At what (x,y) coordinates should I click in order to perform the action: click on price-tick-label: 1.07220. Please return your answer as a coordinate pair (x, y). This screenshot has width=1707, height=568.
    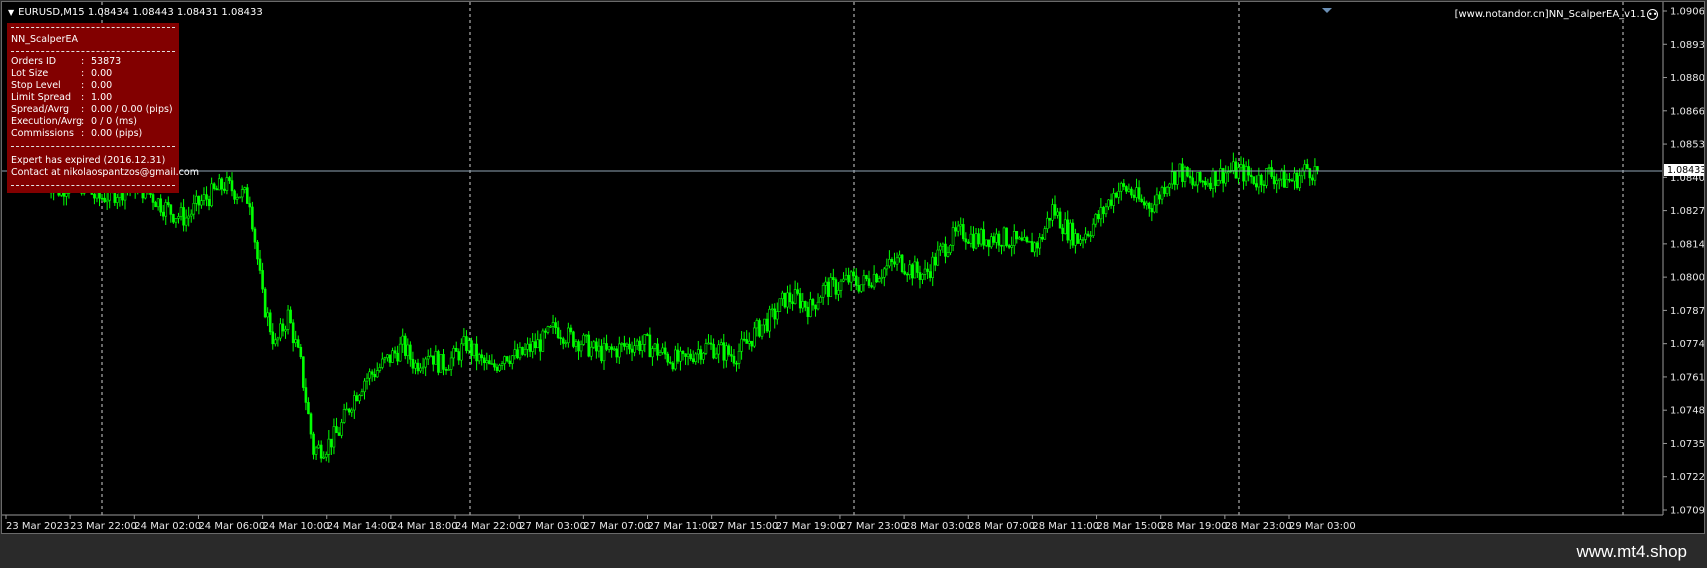
    Looking at the image, I should click on (1687, 477).